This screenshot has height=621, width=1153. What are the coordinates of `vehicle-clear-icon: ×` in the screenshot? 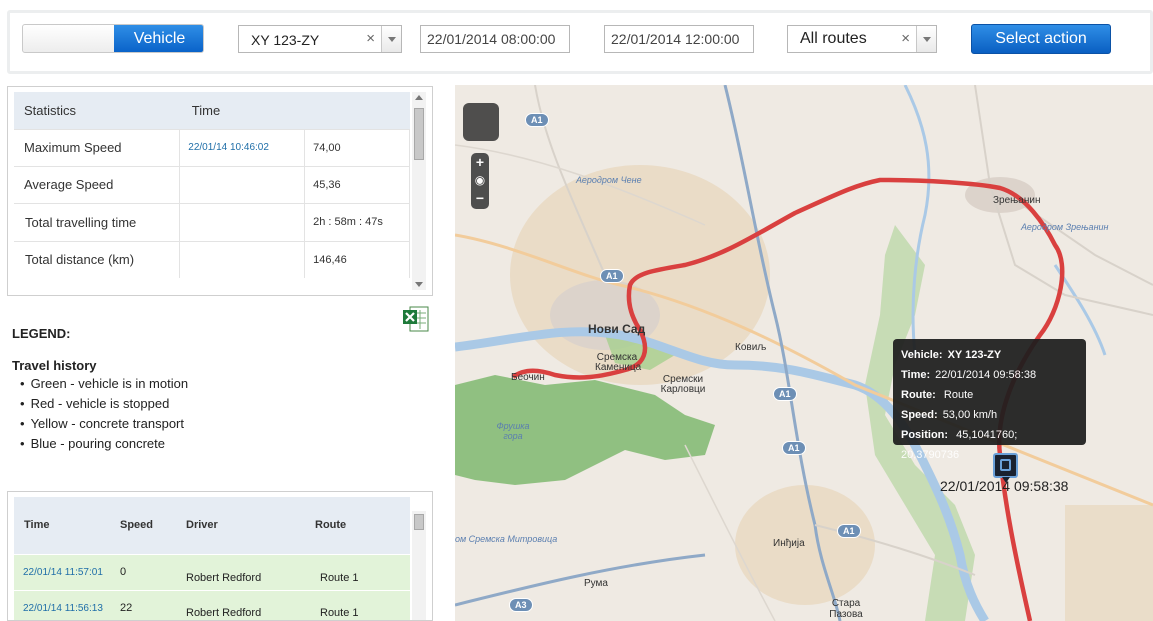 It's located at (370, 38).